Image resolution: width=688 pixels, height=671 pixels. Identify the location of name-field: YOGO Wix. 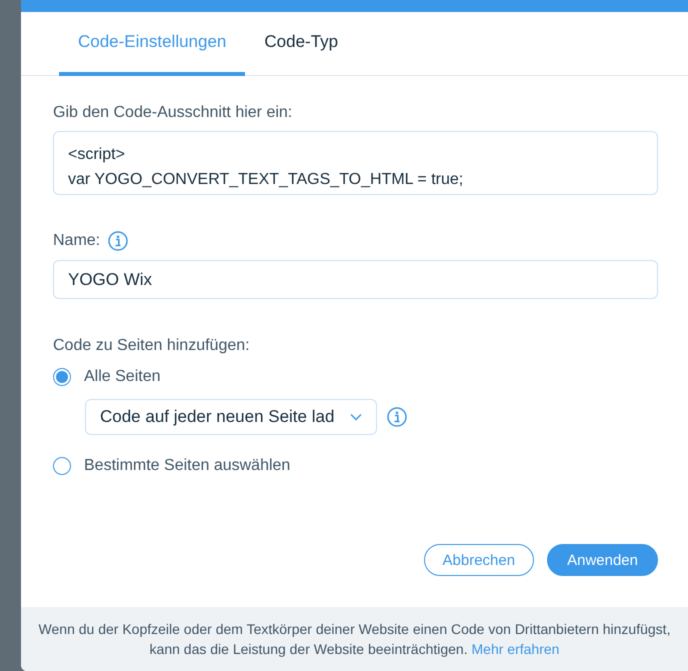
(355, 279).